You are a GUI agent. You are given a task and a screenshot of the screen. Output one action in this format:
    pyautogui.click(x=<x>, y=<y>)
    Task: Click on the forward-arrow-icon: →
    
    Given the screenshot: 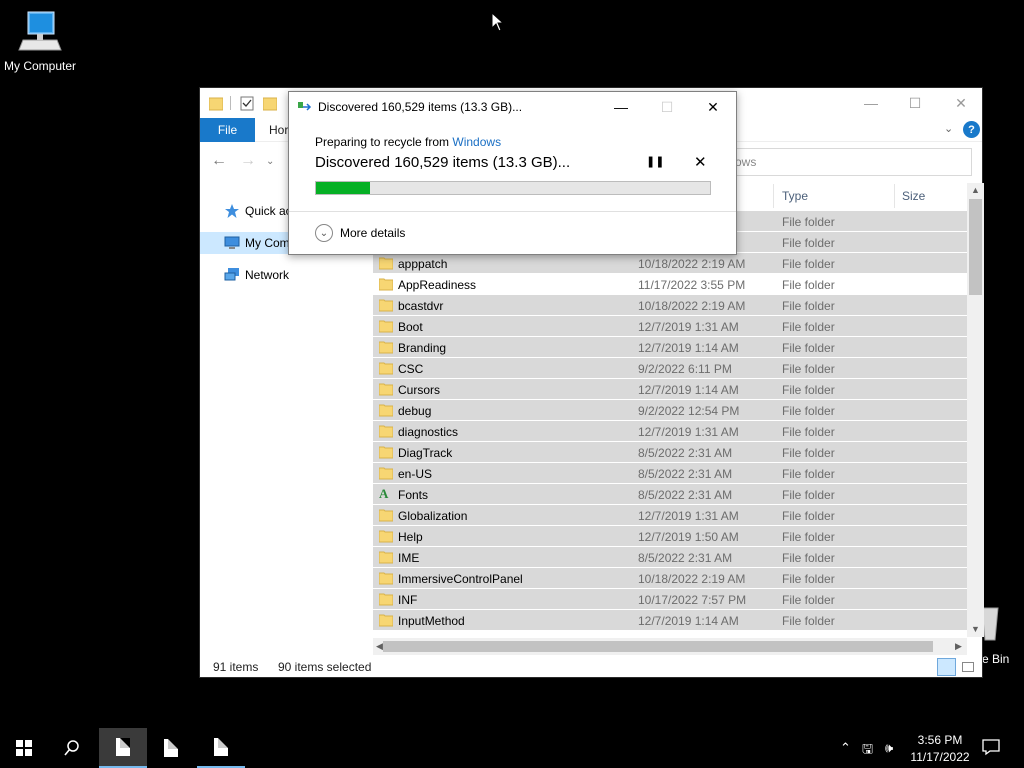 What is the action you would take?
    pyautogui.click(x=248, y=161)
    